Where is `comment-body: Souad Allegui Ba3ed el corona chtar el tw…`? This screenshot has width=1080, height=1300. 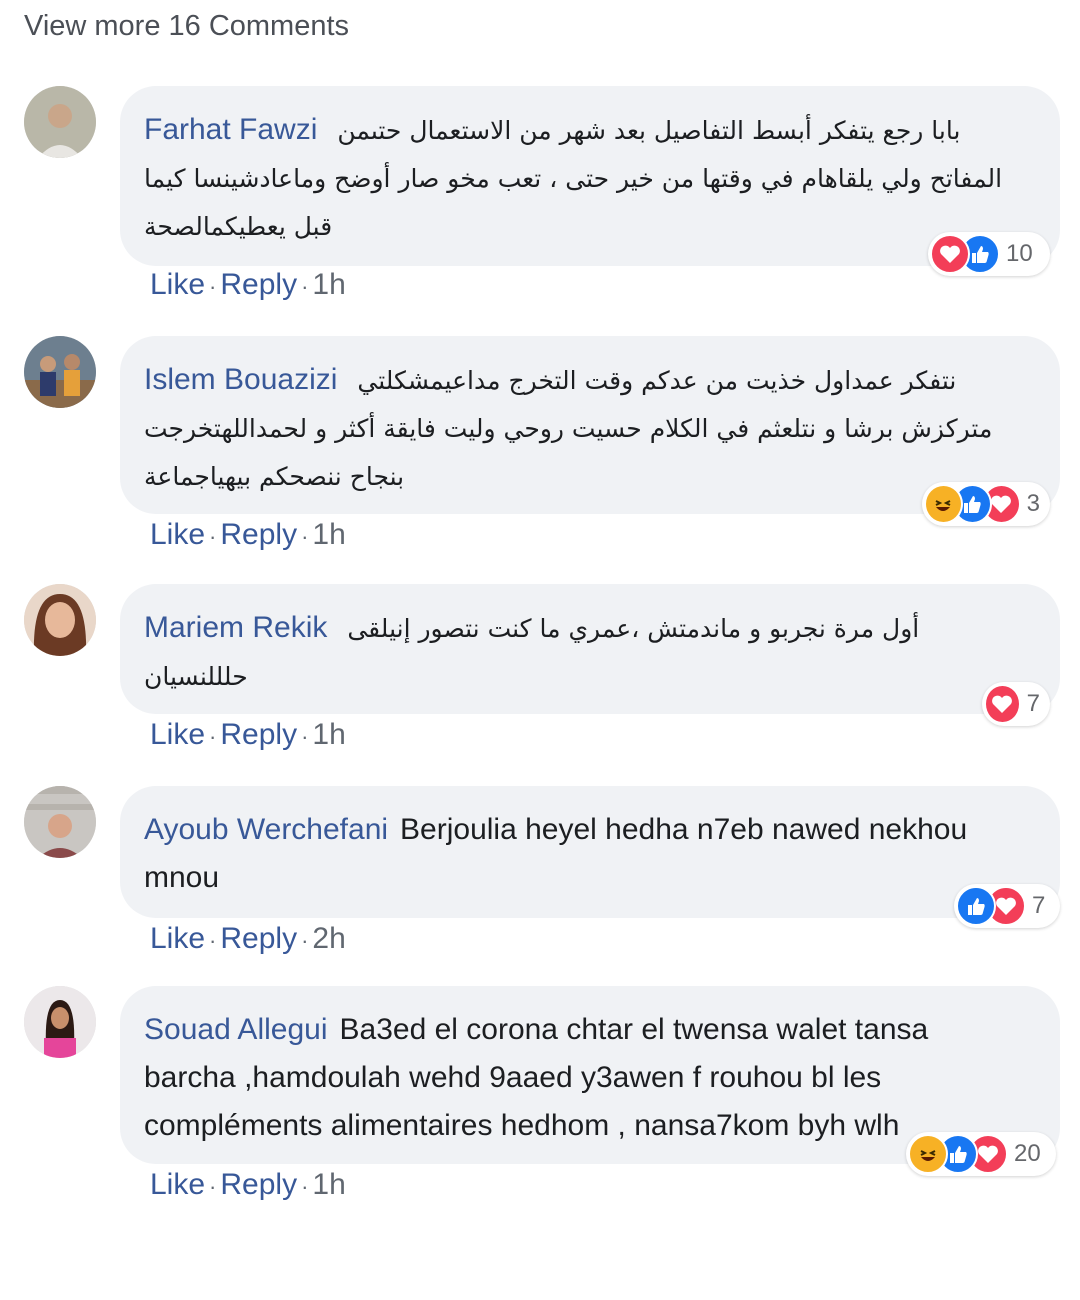 comment-body: Souad Allegui Ba3ed el corona chtar el tw… is located at coordinates (582, 1081).